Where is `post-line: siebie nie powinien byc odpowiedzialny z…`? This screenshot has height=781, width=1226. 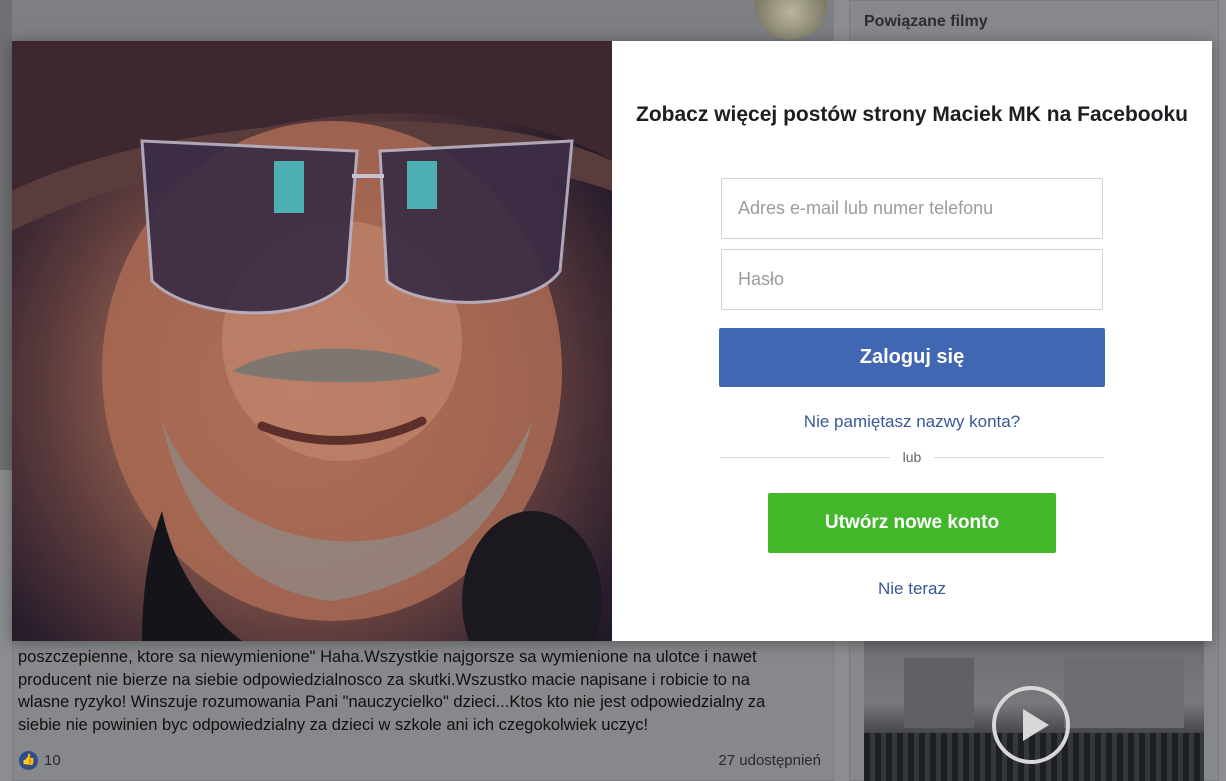
post-line: siebie nie powinien byc odpowiedzialny z… is located at coordinates (333, 724).